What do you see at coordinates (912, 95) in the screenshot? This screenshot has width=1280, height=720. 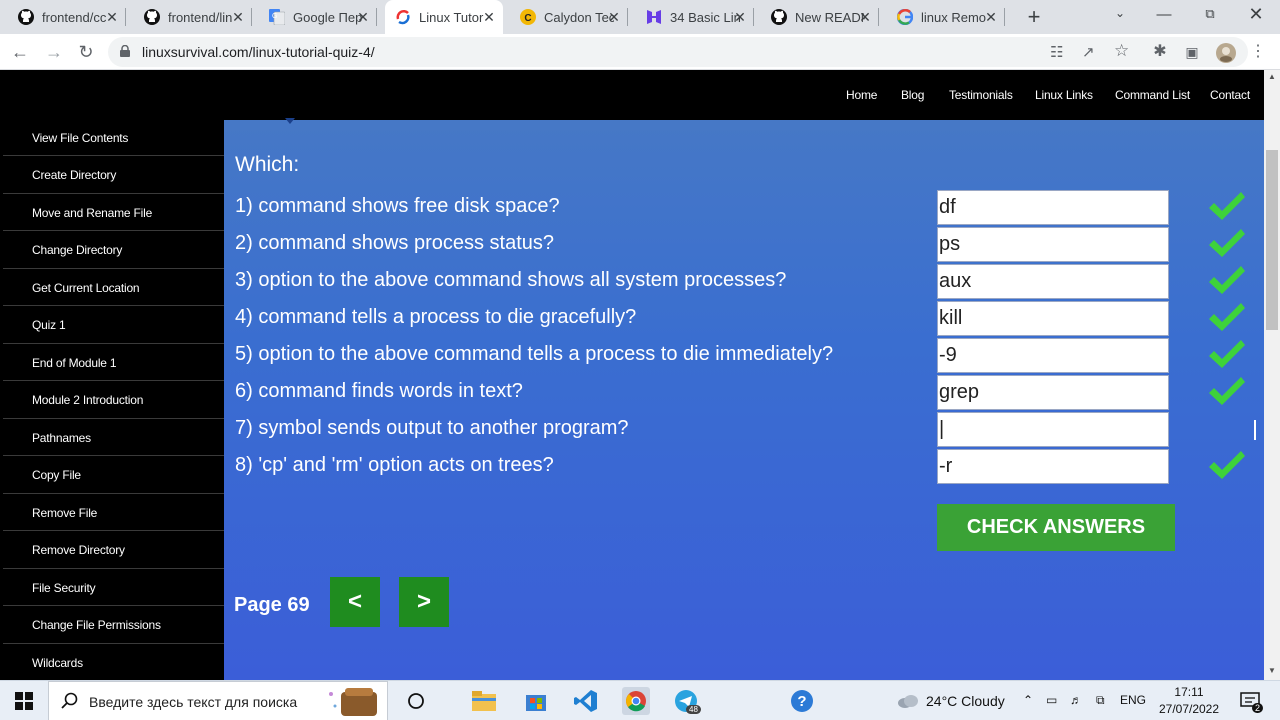 I see `nav-link-blog: Blog` at bounding box center [912, 95].